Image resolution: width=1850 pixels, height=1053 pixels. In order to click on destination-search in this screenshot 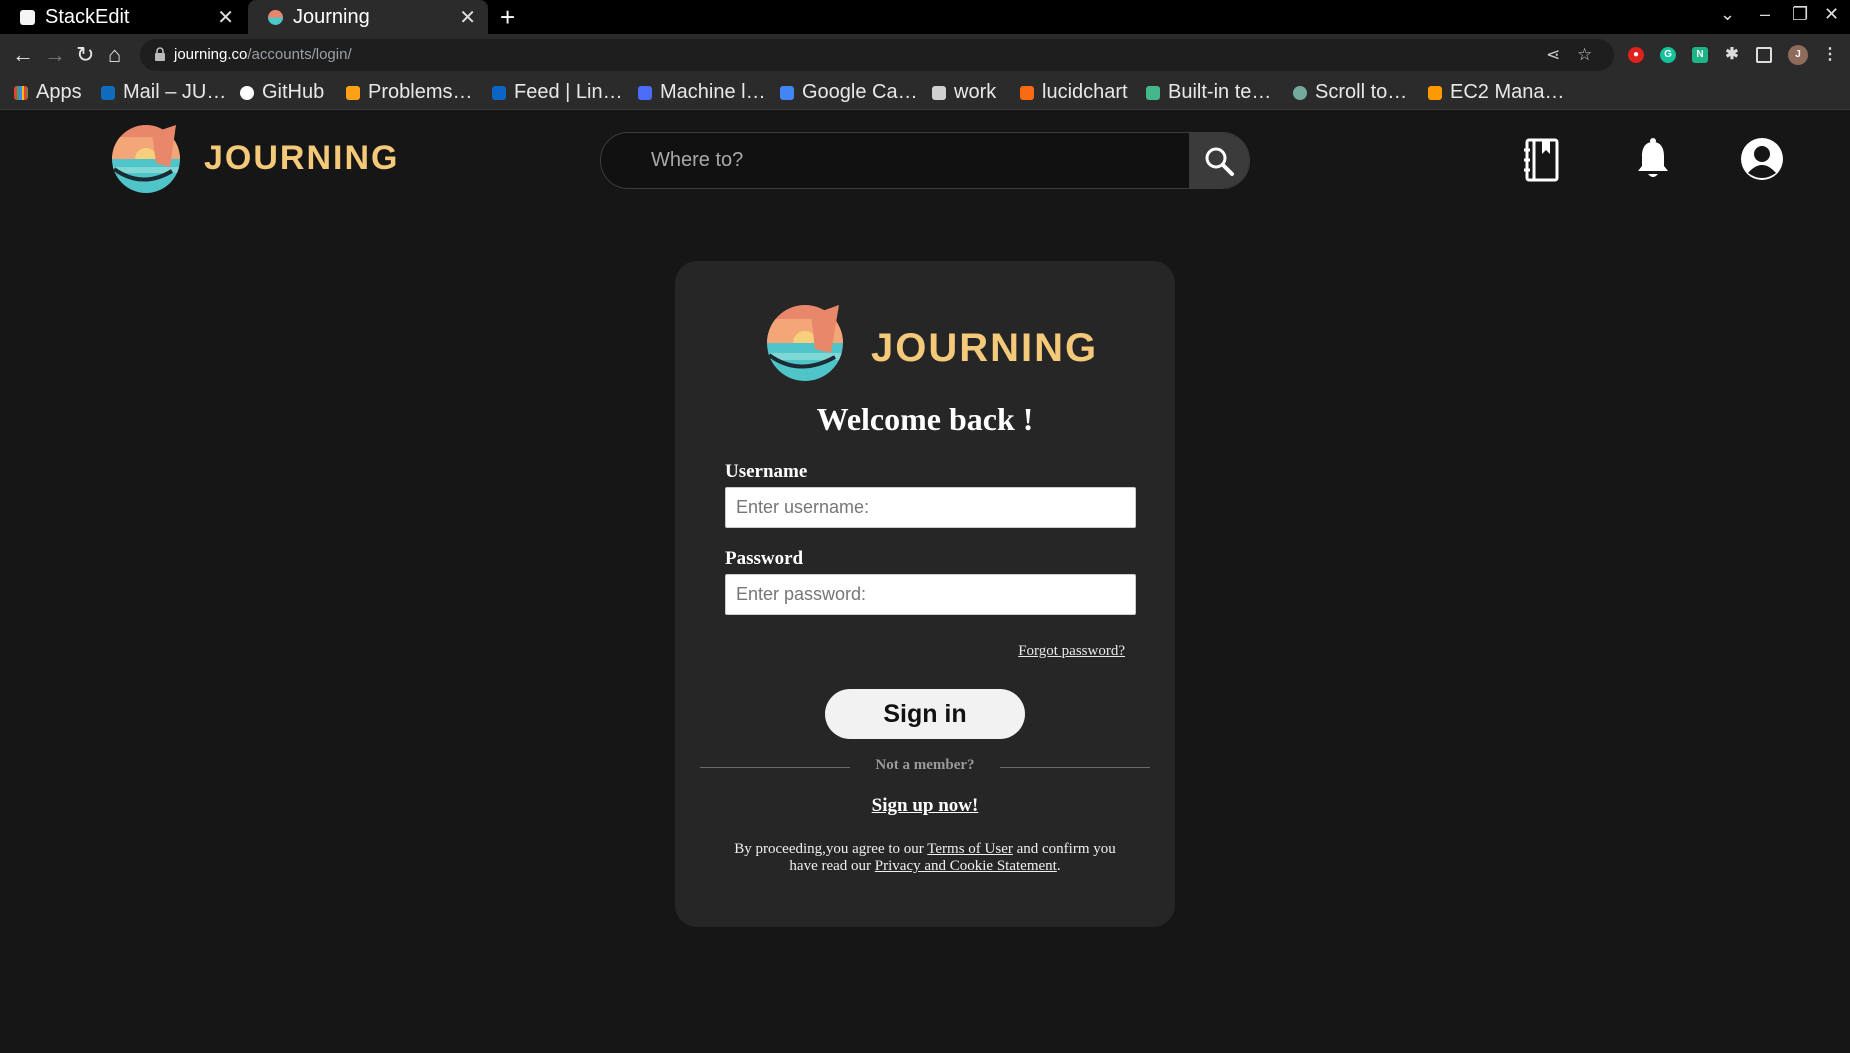, I will do `click(925, 160)`.